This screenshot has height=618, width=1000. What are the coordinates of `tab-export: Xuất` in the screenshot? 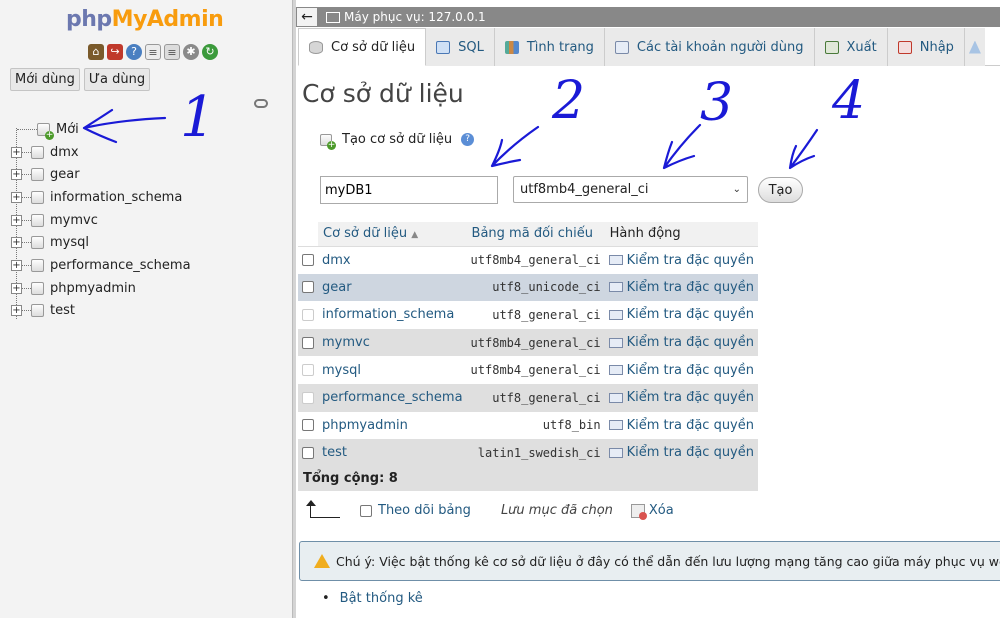 It's located at (851, 47).